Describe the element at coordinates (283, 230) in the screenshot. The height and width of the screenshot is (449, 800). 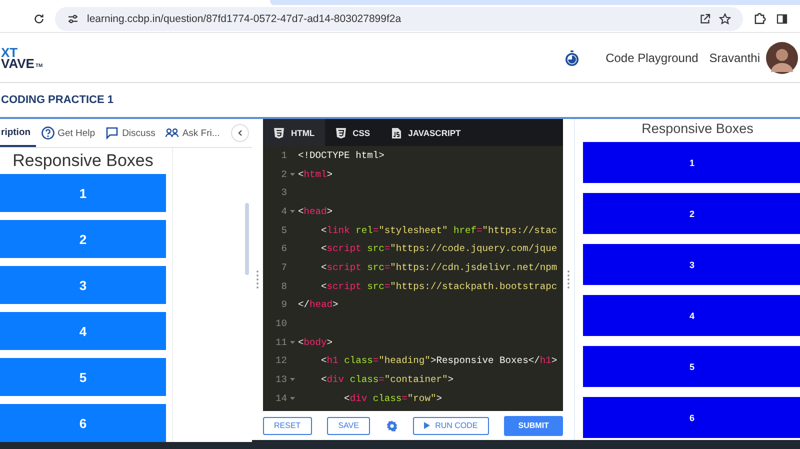
I see `line-number: 5` at that location.